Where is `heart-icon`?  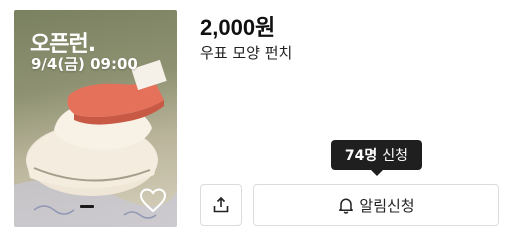
heart-icon is located at coordinates (153, 200).